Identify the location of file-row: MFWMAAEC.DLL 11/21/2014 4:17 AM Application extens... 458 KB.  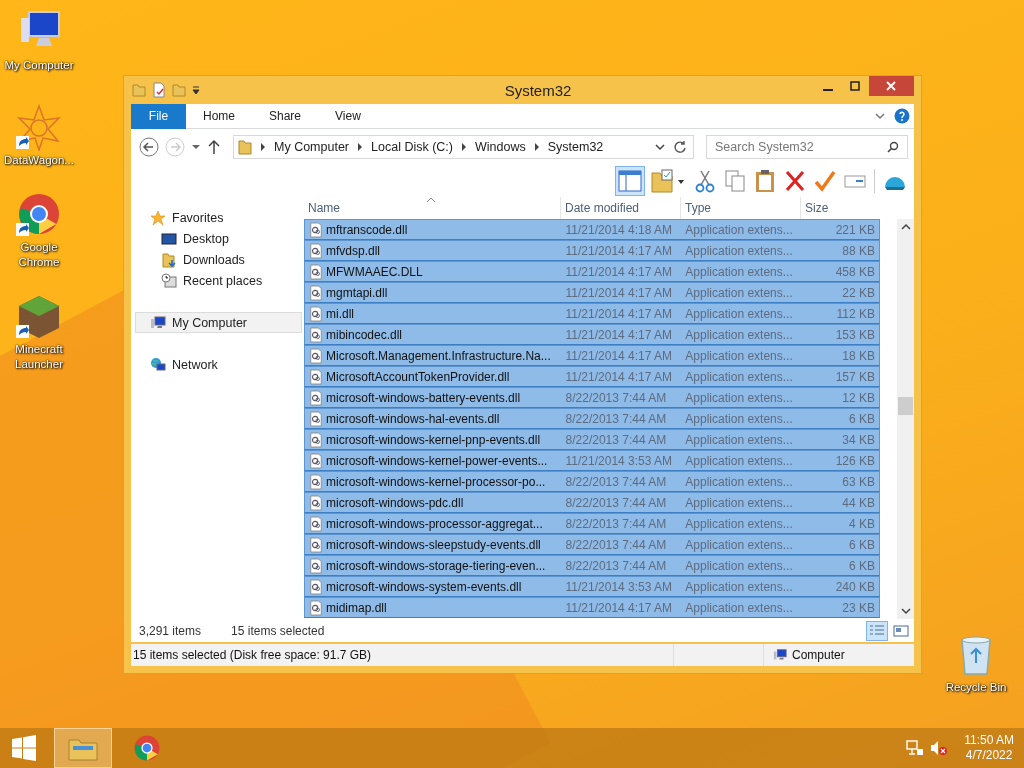
(592, 271).